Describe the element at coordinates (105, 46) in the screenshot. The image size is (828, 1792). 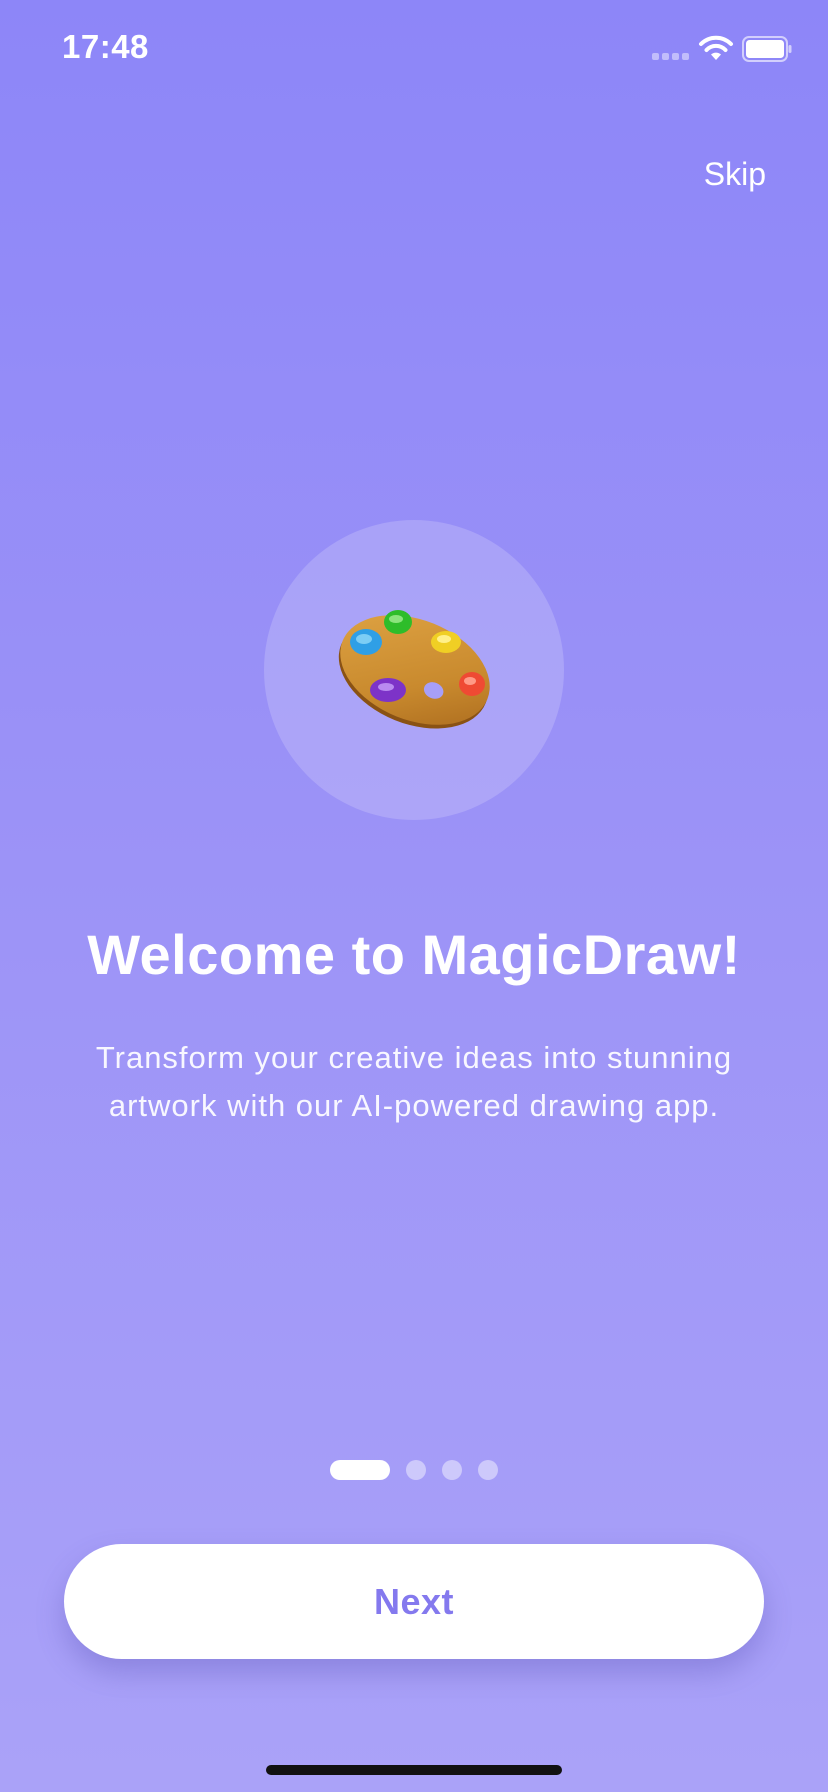
I see `status-time: 17:48` at that location.